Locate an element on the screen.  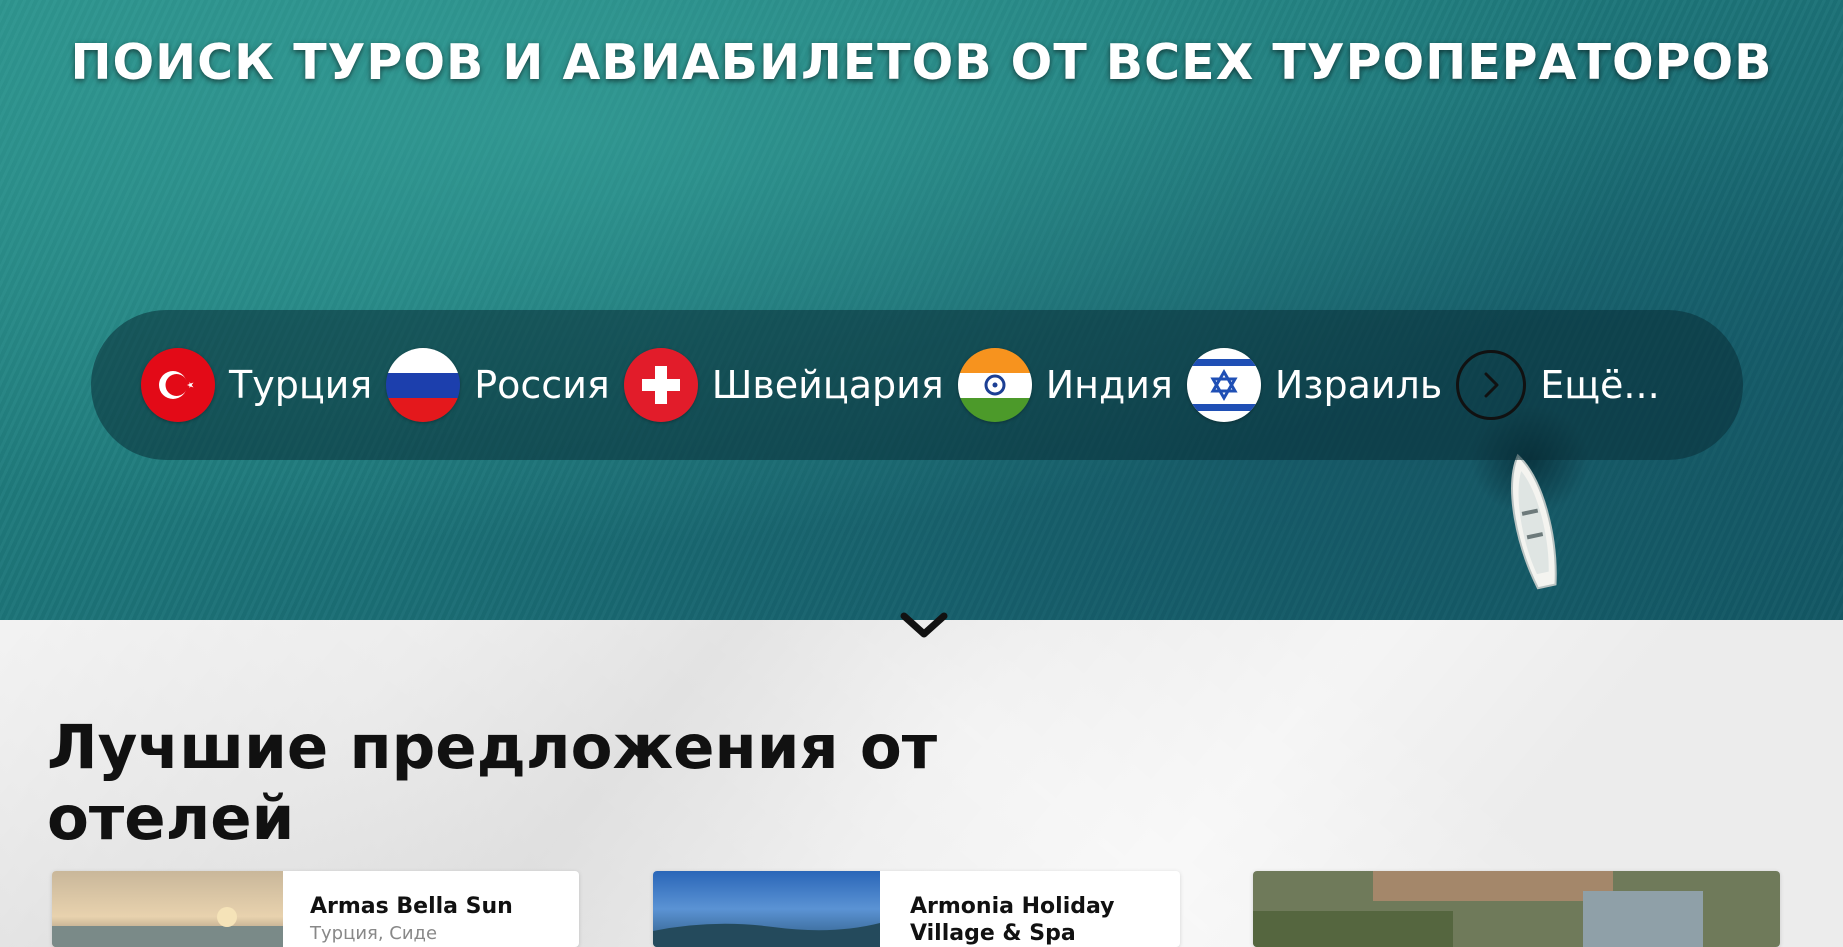
hotel-name: Armas Bella Sun is located at coordinates (411, 906).